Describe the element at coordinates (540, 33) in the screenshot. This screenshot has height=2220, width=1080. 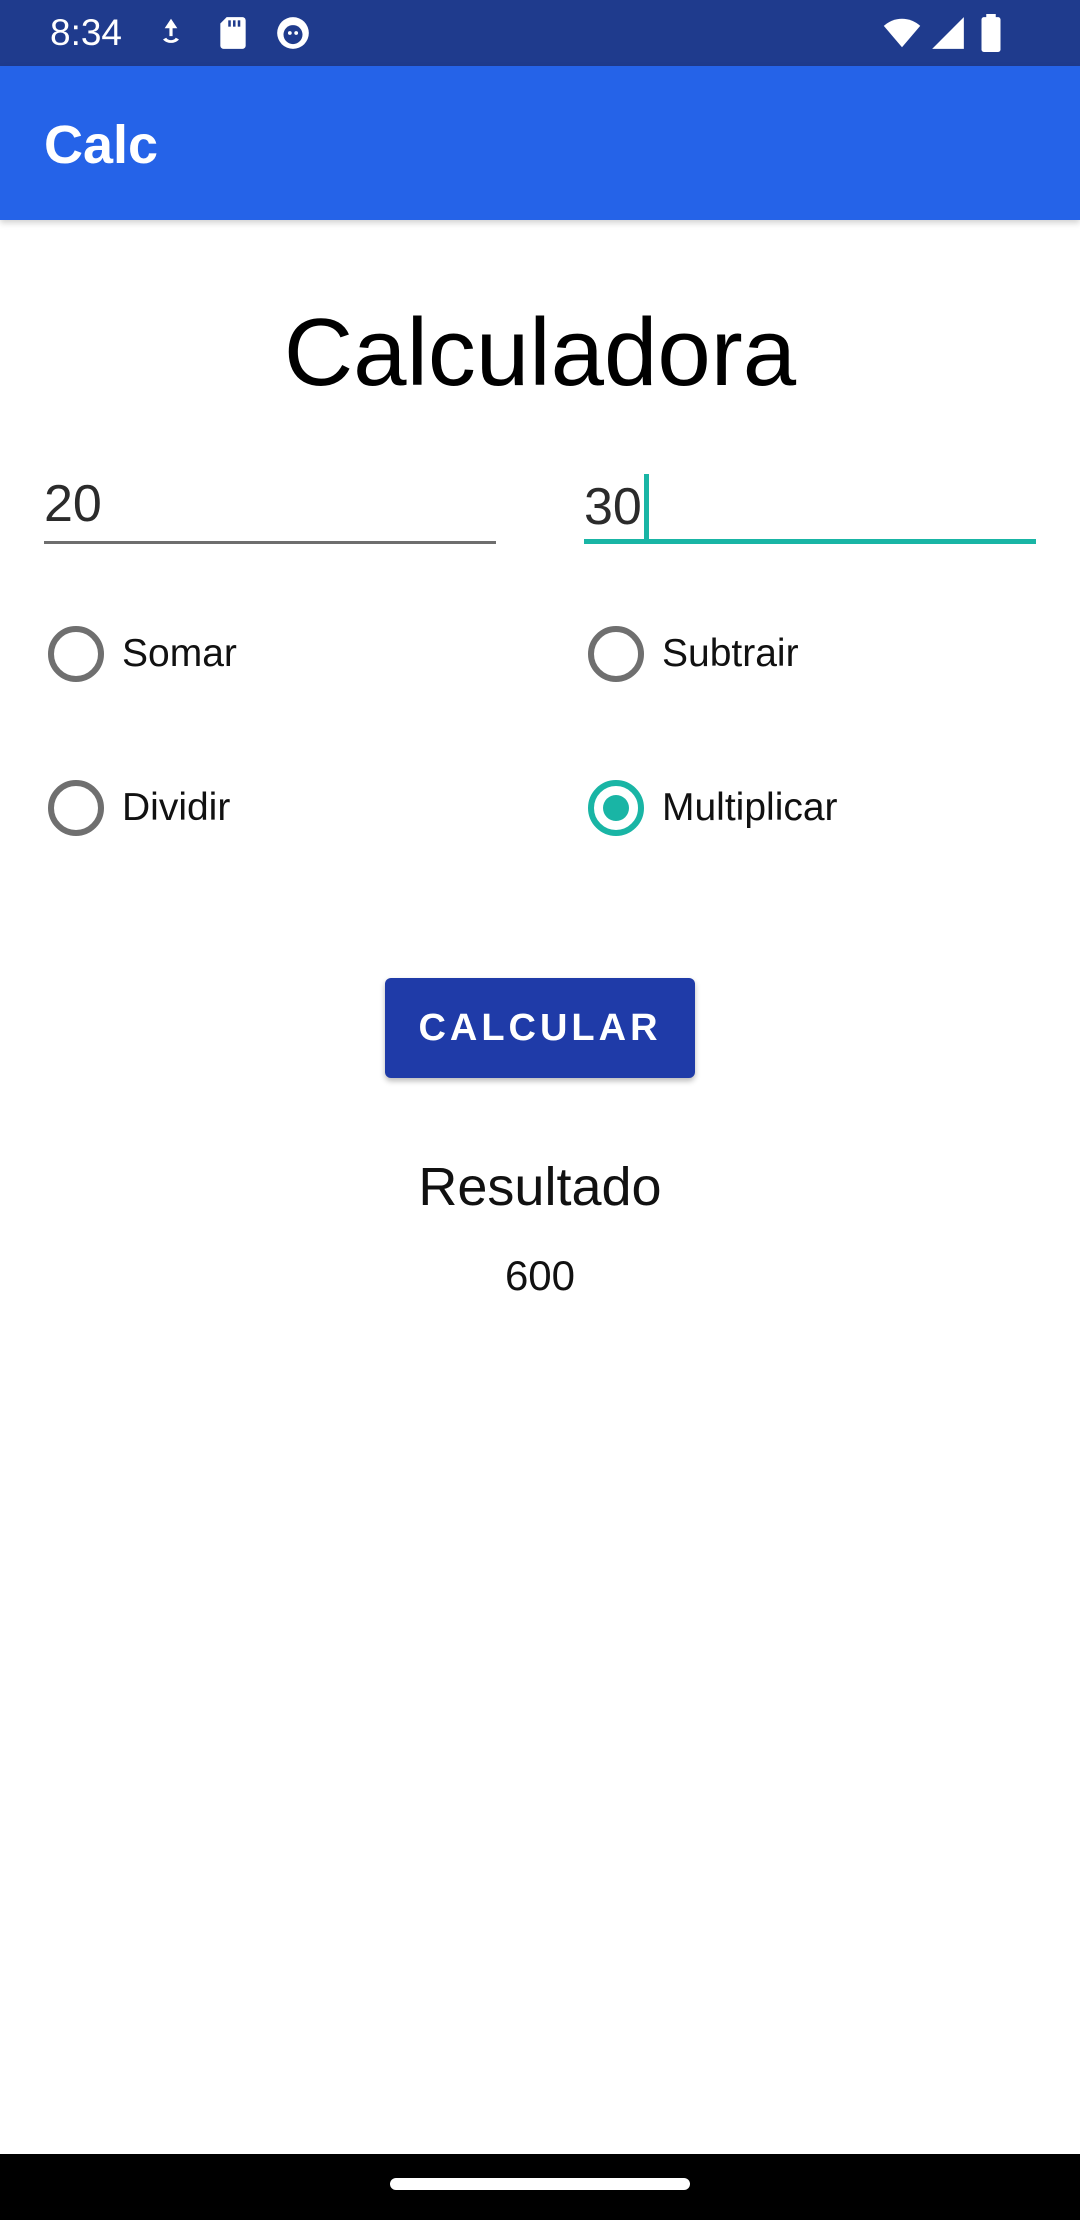
I see `status-bar: 8:34` at that location.